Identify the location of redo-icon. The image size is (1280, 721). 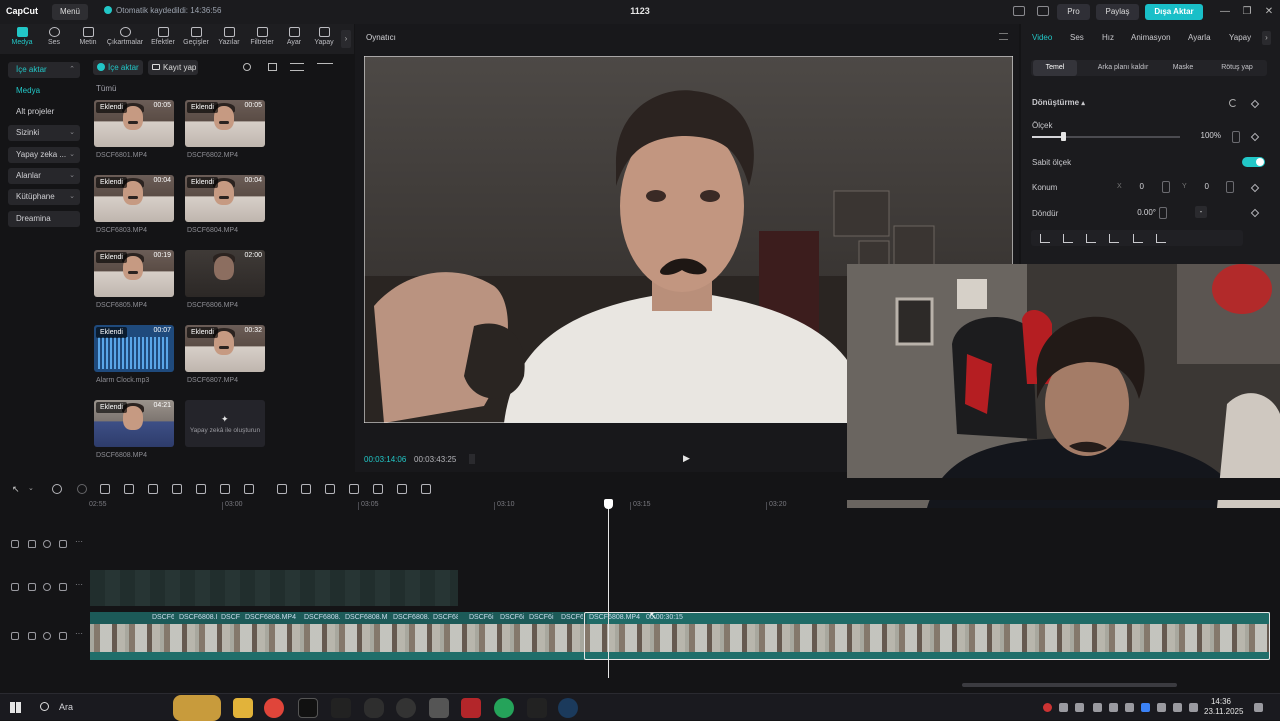
(82, 489).